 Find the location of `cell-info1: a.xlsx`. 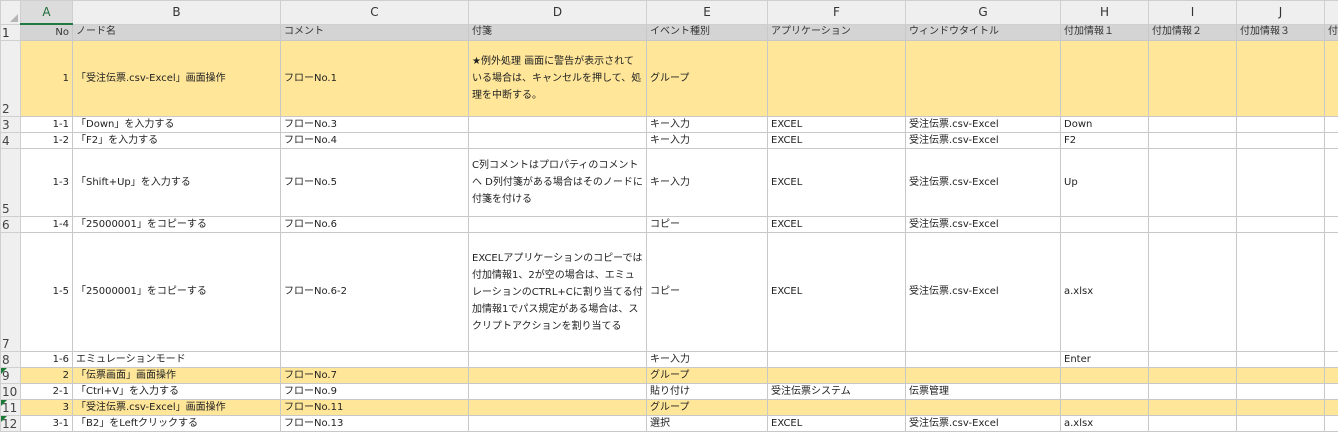

cell-info1: a.xlsx is located at coordinates (1104, 423).